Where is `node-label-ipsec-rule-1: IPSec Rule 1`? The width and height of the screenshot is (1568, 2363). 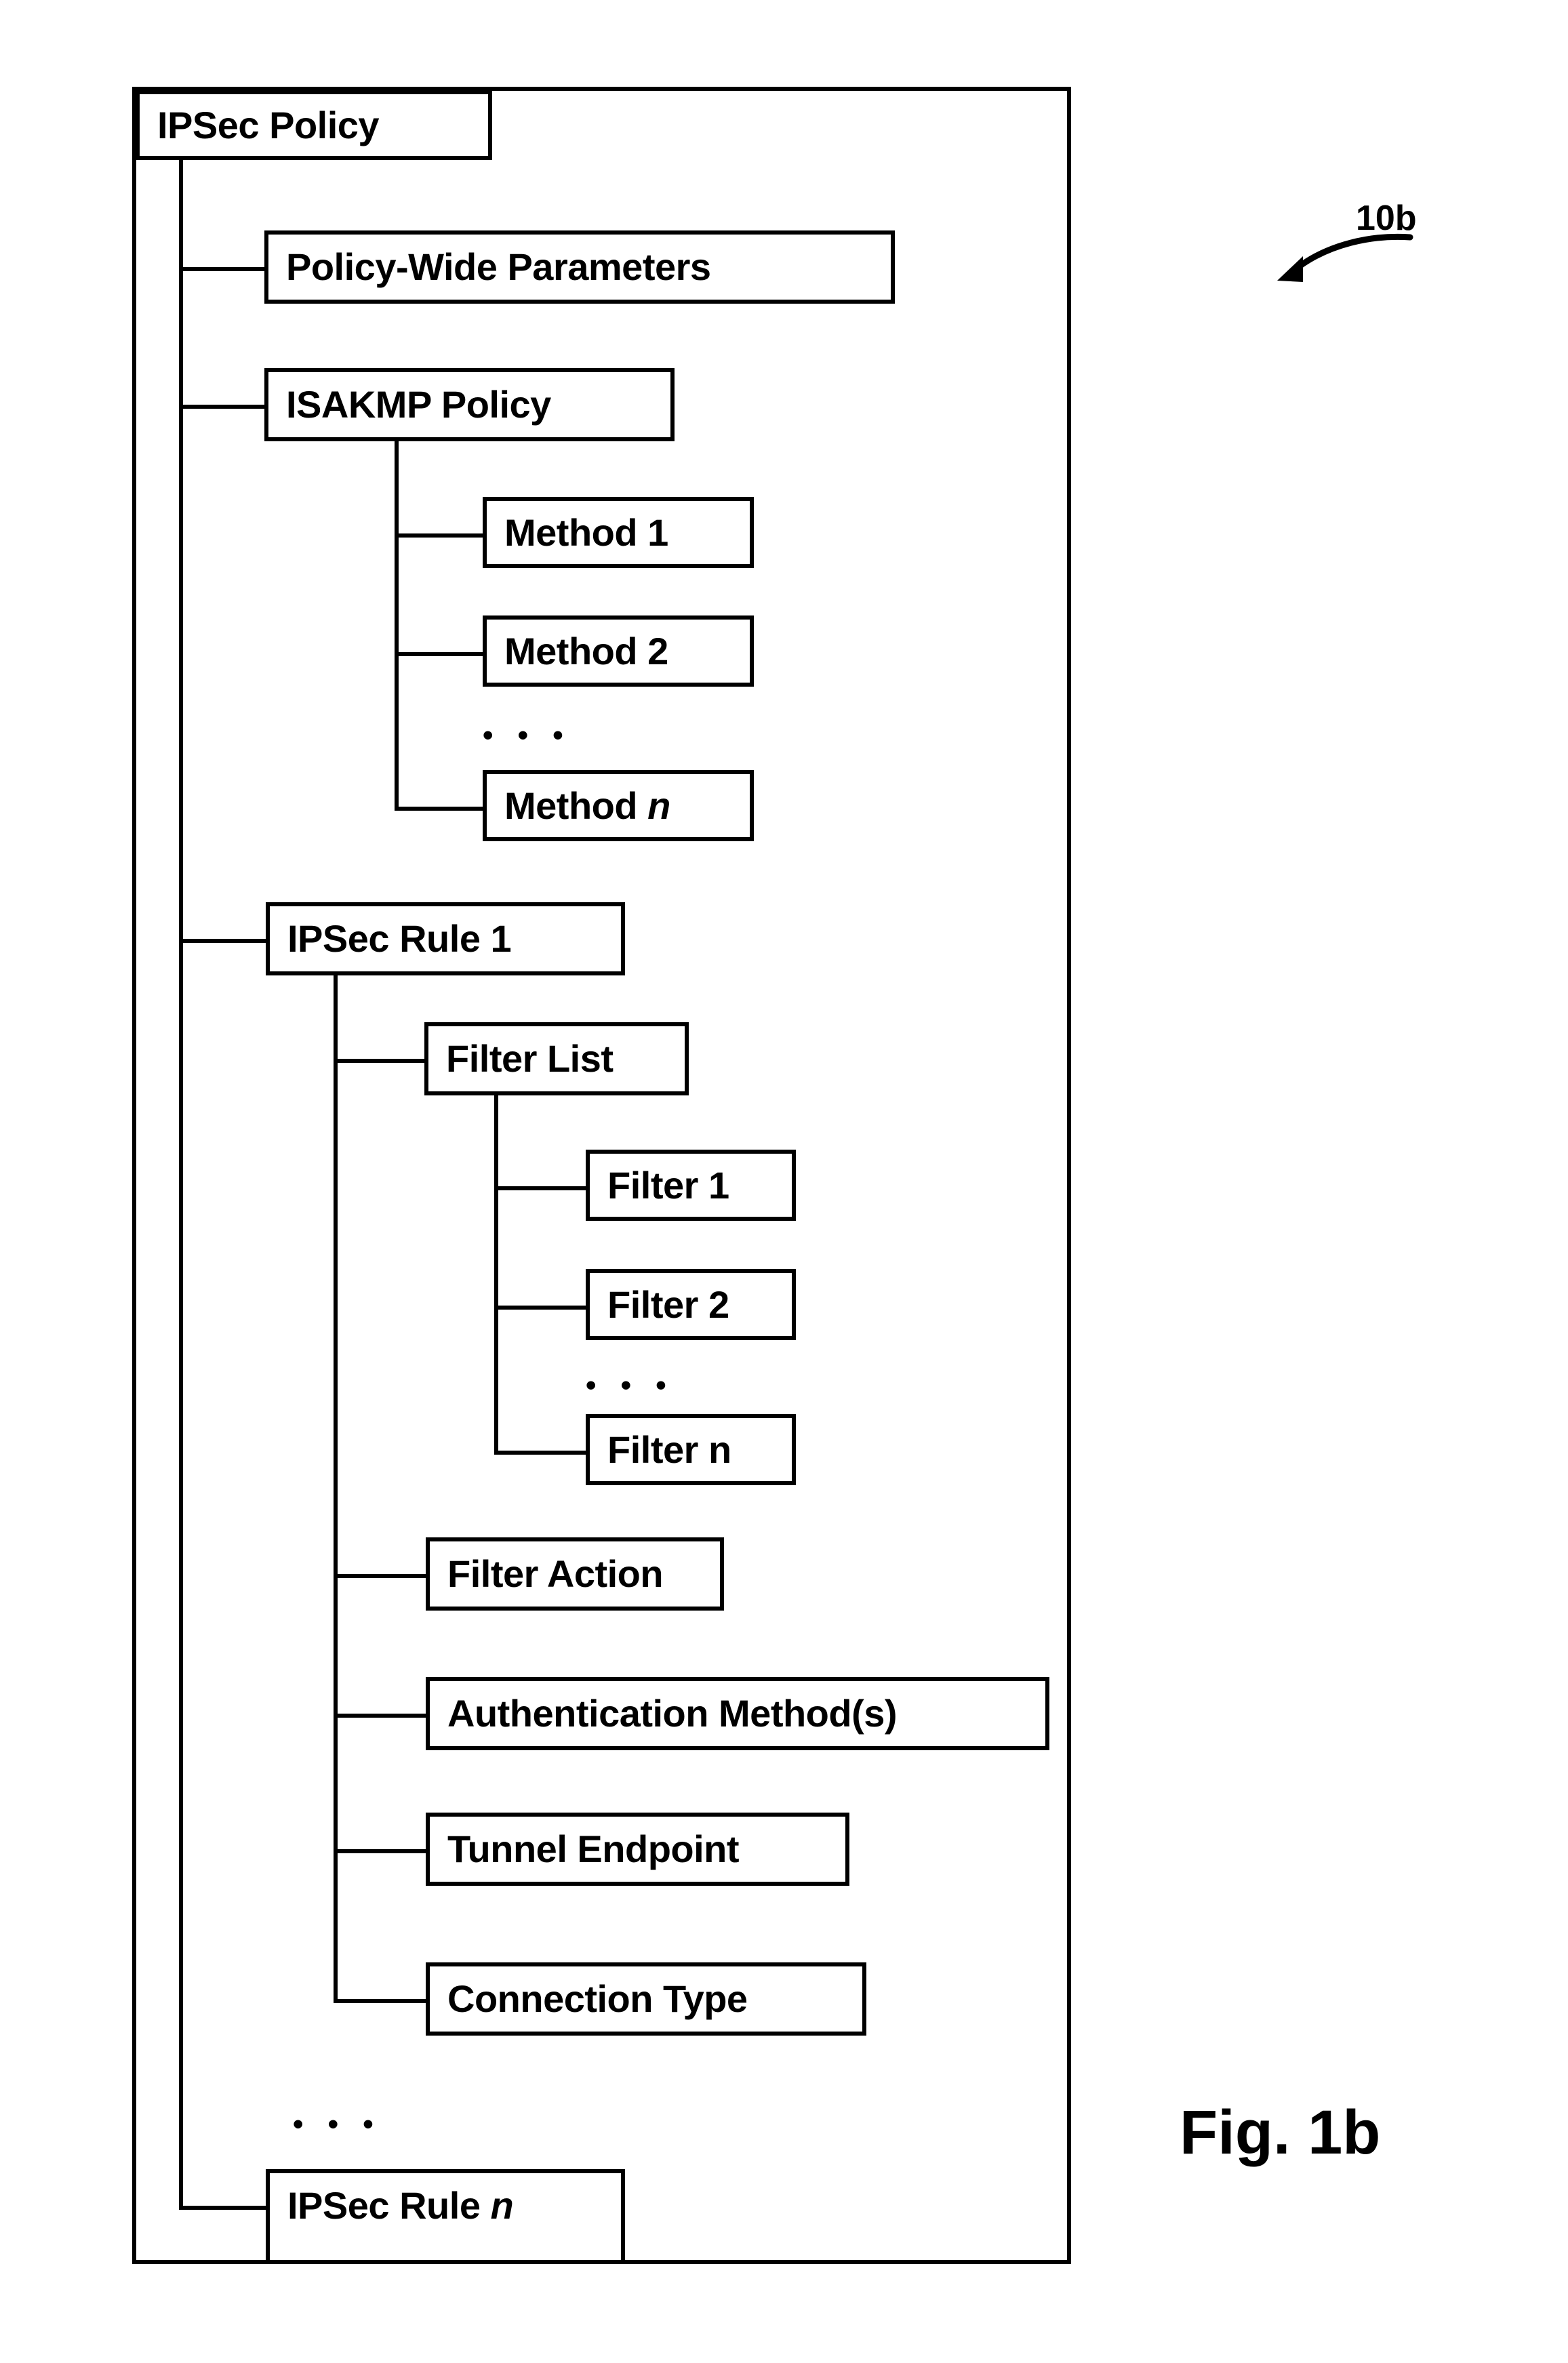
node-label-ipsec-rule-1: IPSec Rule 1 is located at coordinates (400, 938).